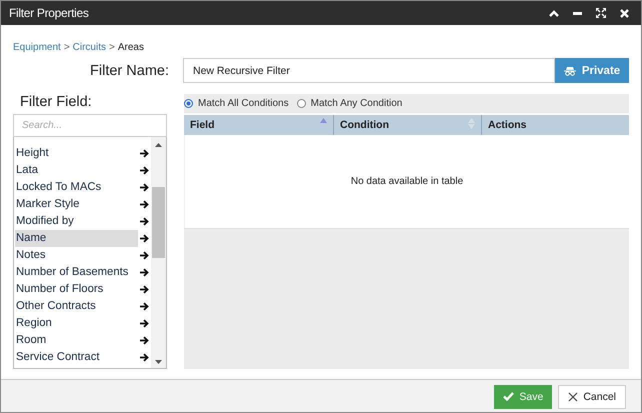  Describe the element at coordinates (407, 181) in the screenshot. I see `empty-table-message: No data available in table` at that location.